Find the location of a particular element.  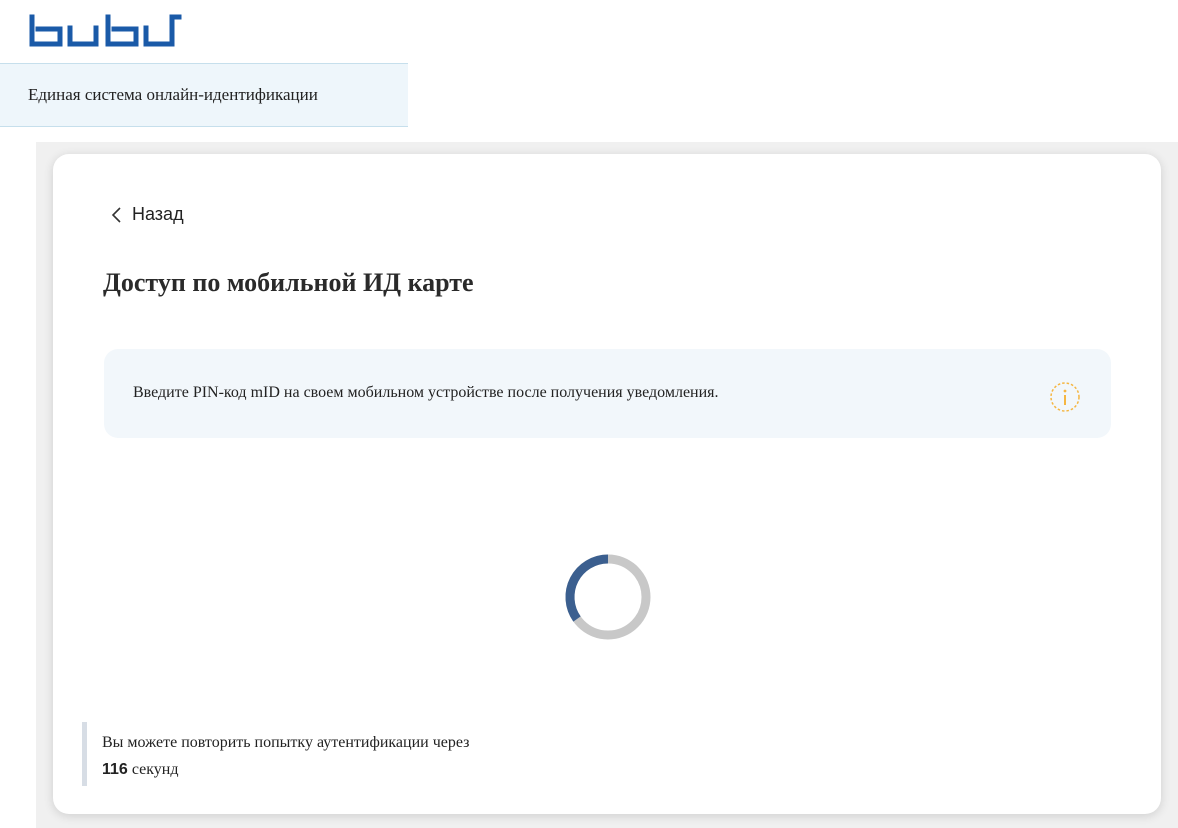

chevron-left-icon is located at coordinates (116, 214).